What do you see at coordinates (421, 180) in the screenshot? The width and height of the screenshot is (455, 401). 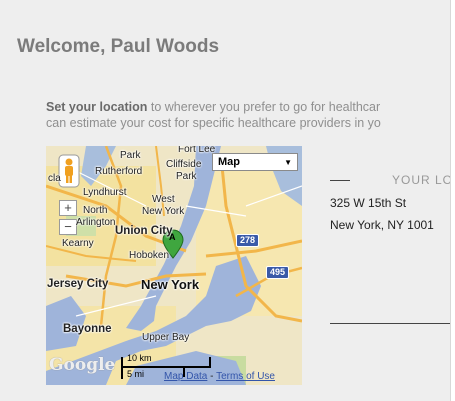 I see `location-heading: YOUR LO` at bounding box center [421, 180].